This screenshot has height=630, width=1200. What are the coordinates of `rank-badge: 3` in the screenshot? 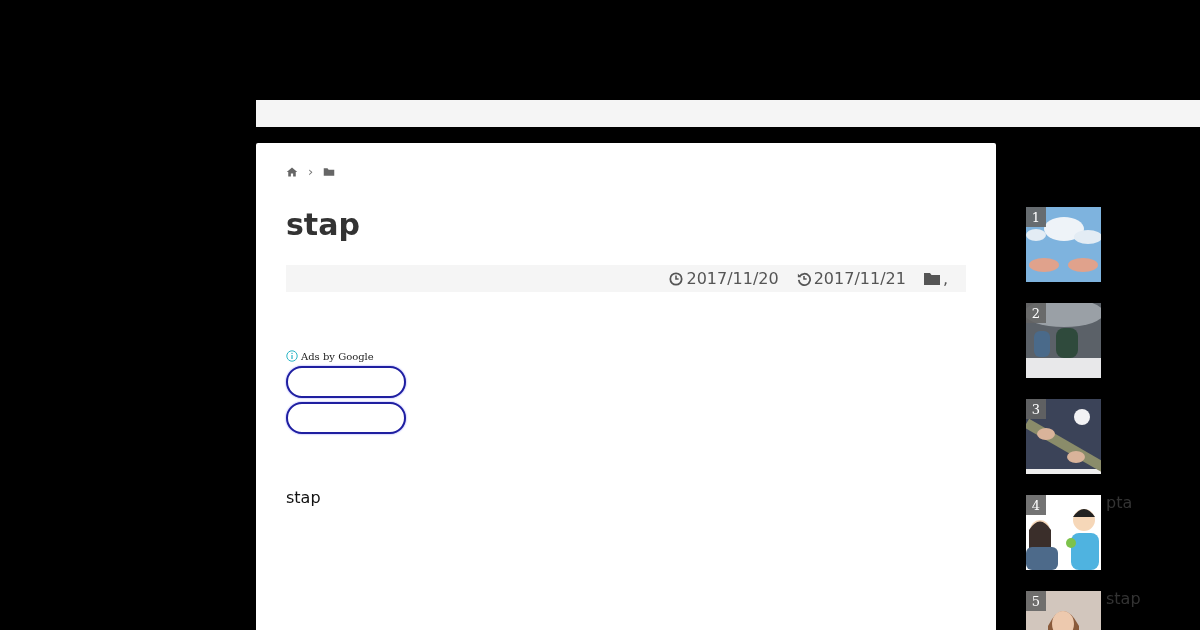 It's located at (1036, 409).